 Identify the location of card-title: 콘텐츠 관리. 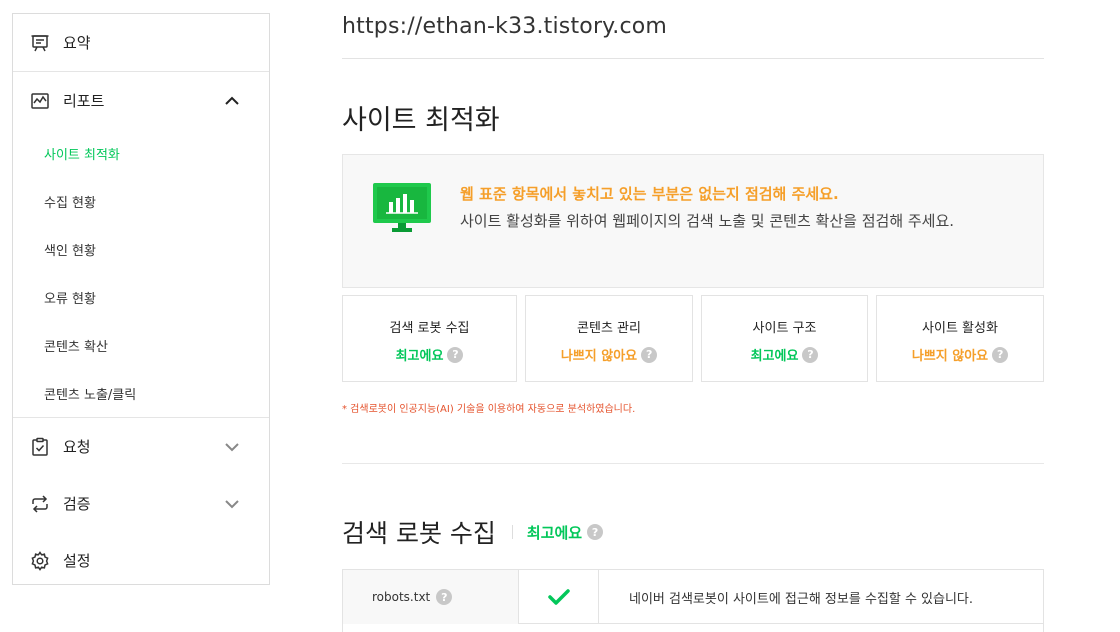
(609, 328).